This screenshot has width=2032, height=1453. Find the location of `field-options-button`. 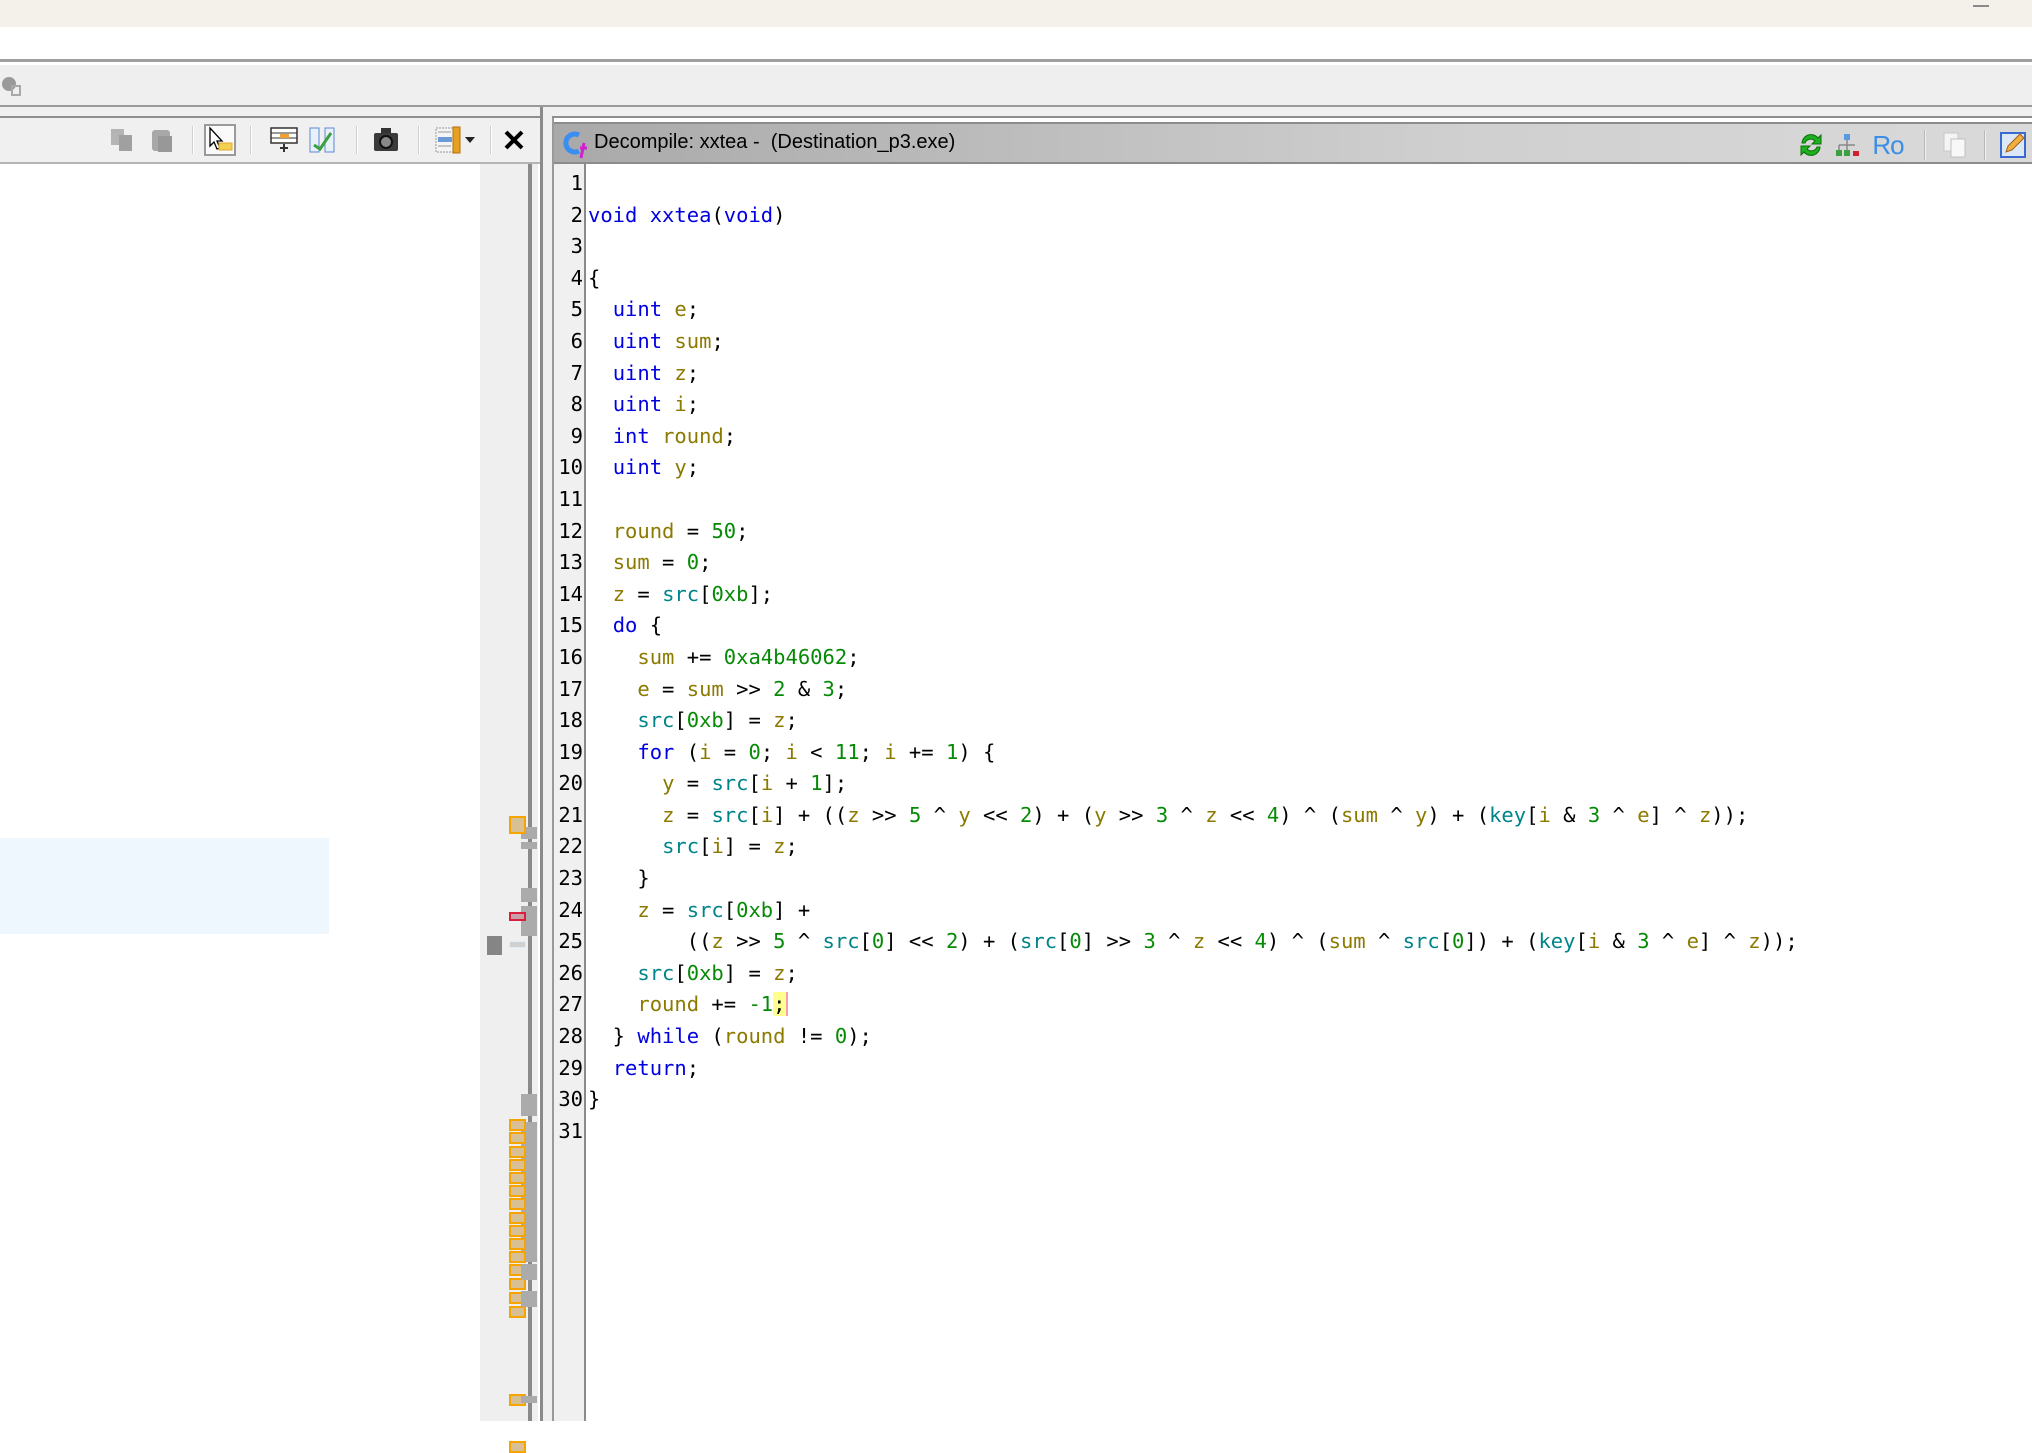

field-options-button is located at coordinates (448, 140).